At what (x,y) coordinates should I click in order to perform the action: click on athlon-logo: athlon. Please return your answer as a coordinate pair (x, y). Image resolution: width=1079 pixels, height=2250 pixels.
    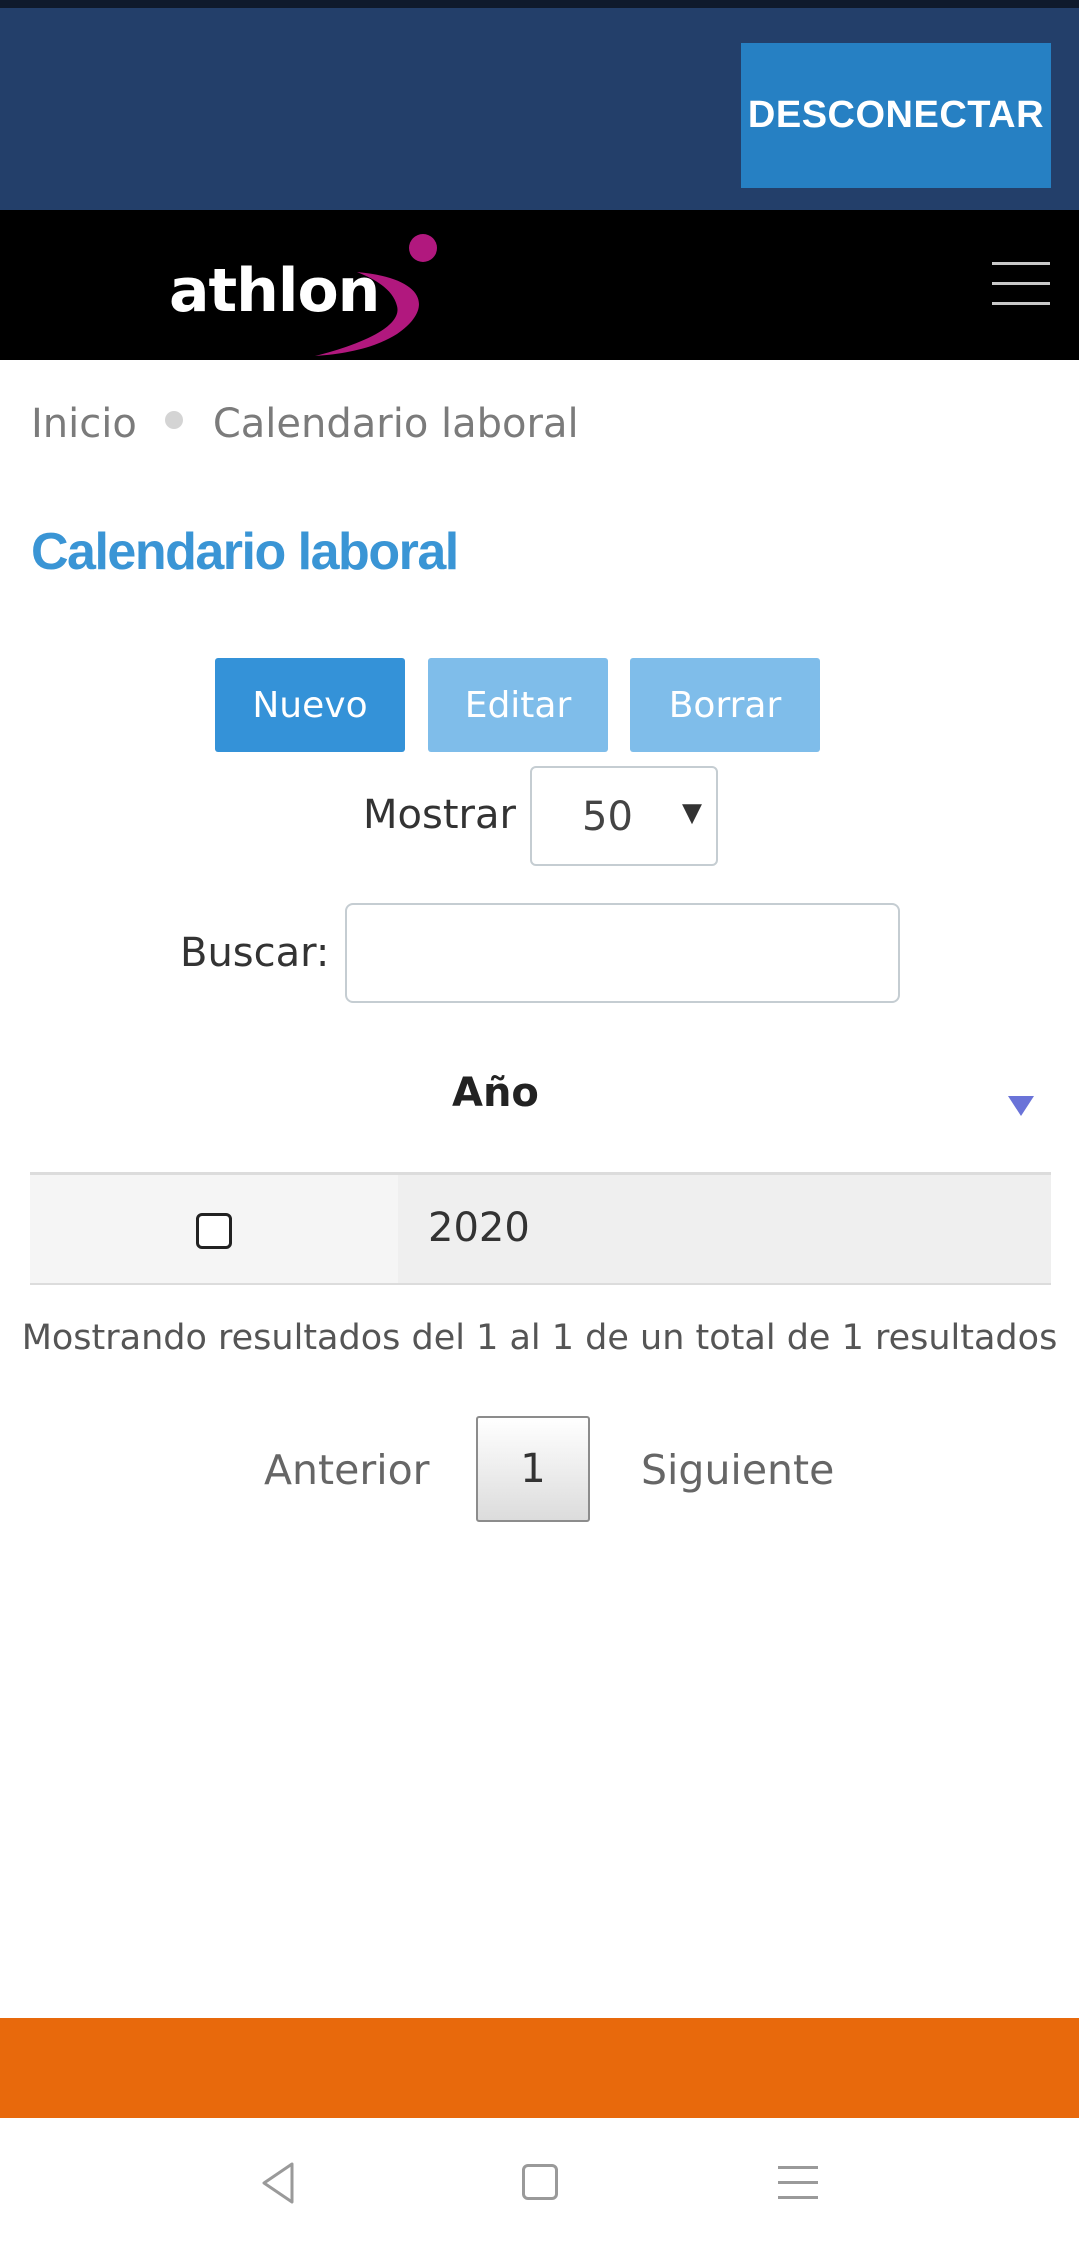
    Looking at the image, I should click on (310, 293).